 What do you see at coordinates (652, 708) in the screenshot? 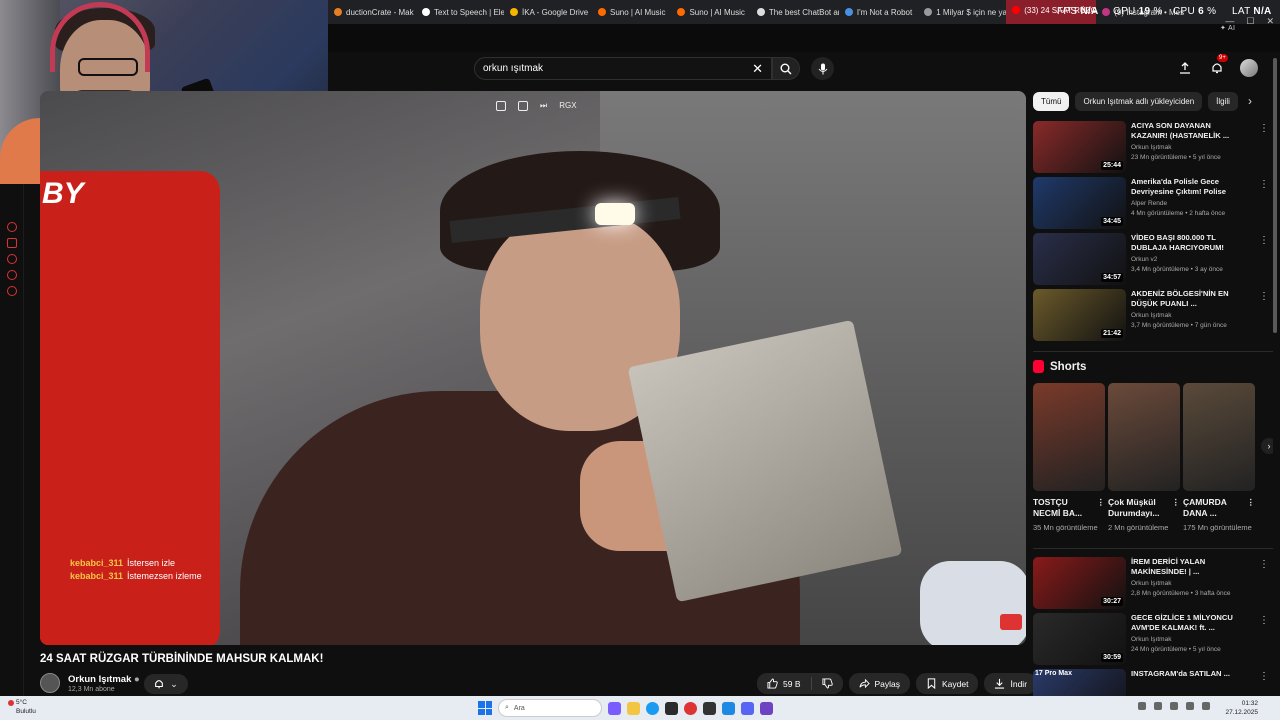
I see `edge-icon` at bounding box center [652, 708].